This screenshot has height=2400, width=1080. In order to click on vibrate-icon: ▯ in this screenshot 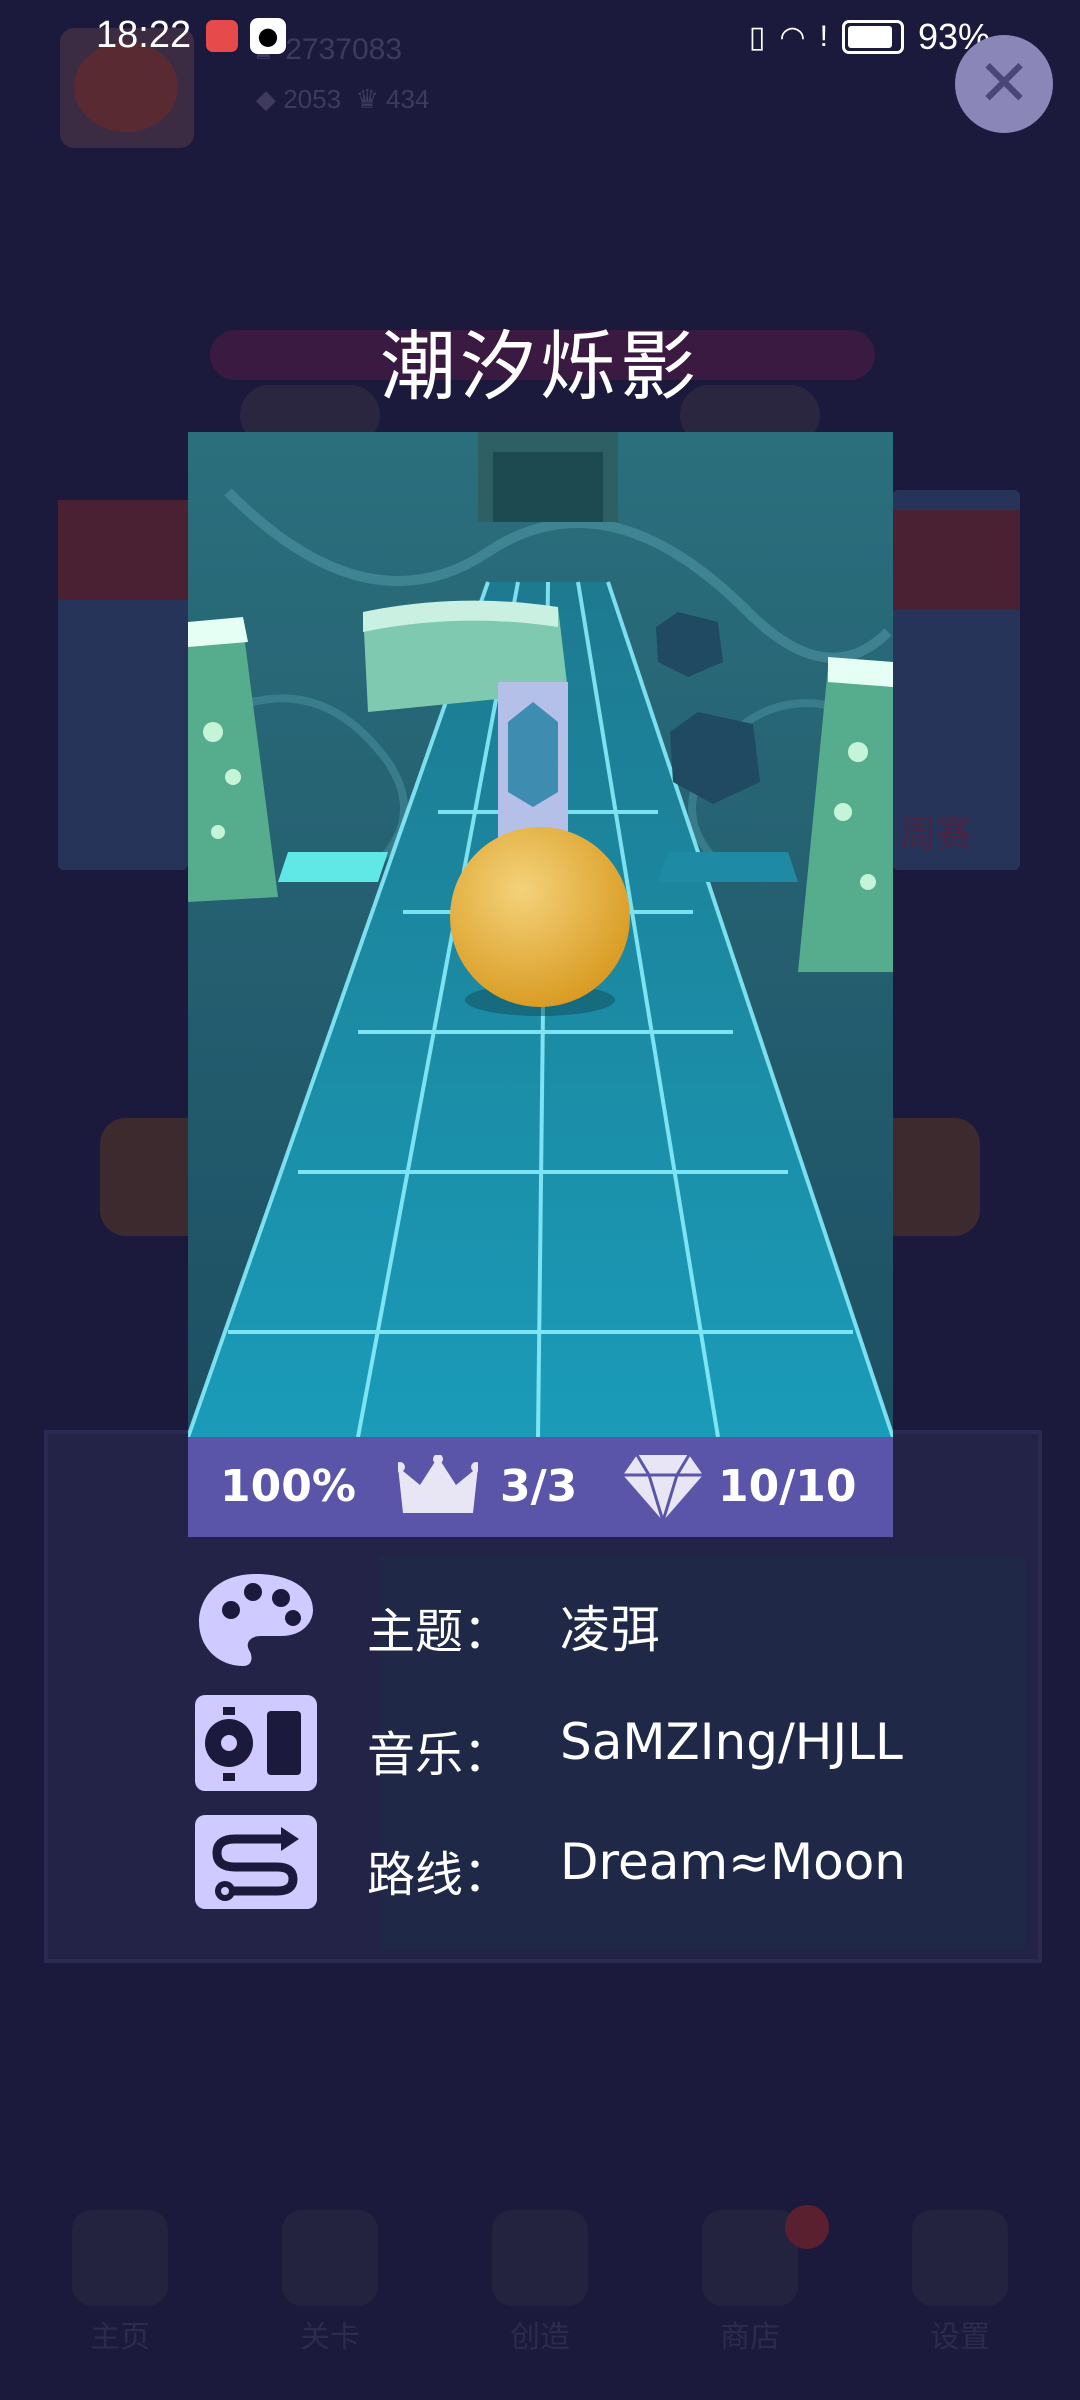, I will do `click(757, 37)`.